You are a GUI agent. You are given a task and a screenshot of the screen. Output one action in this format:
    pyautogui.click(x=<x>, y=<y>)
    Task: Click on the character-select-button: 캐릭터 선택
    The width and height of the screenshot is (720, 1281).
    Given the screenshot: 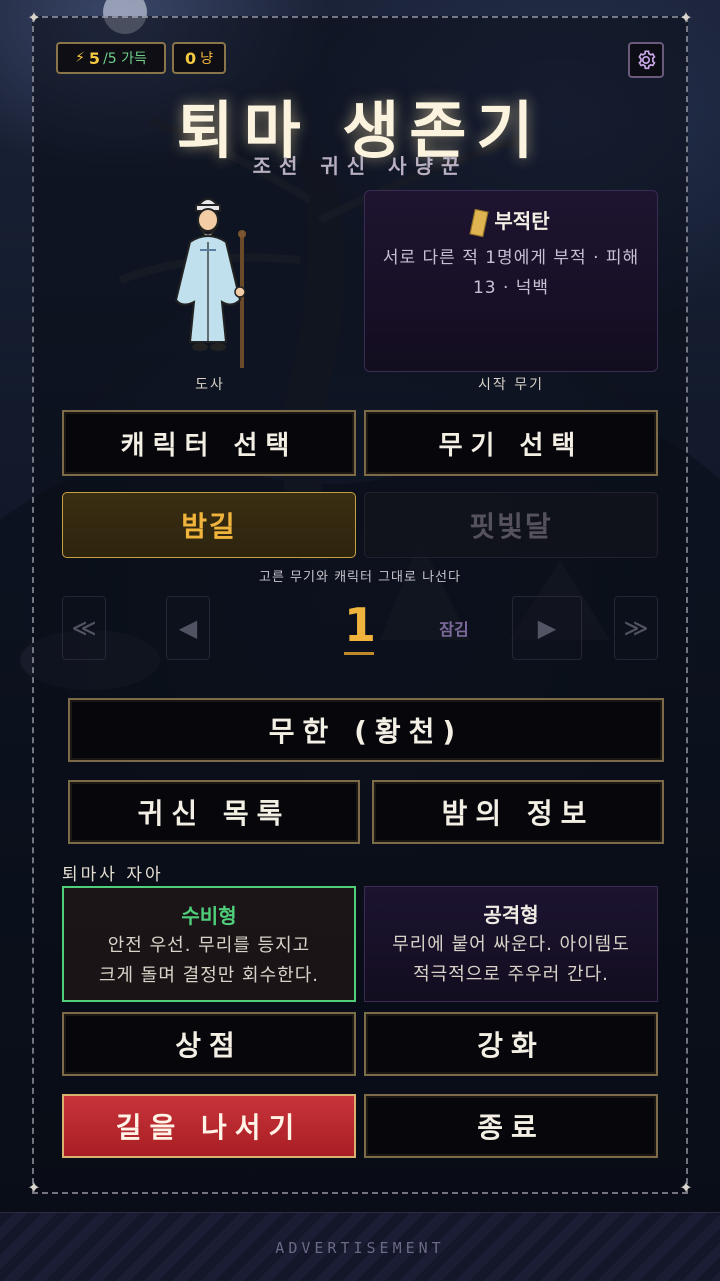 What is the action you would take?
    pyautogui.click(x=209, y=443)
    